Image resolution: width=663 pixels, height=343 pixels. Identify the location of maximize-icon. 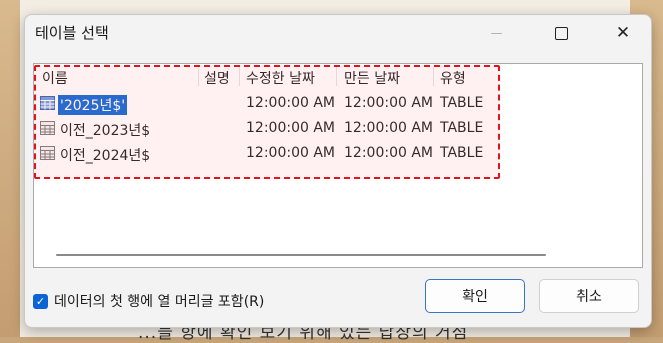
(561, 33).